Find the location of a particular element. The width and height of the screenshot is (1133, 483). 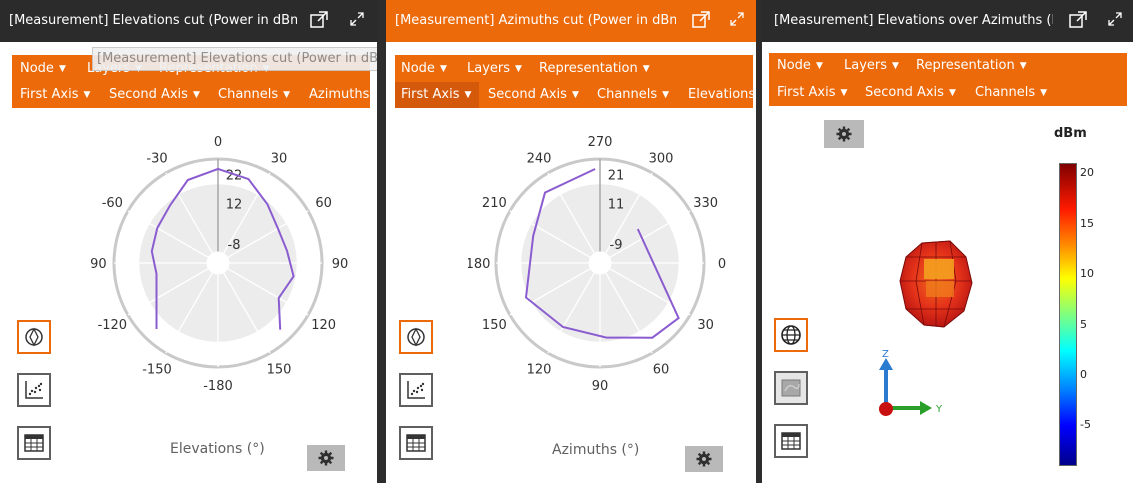

colorbar-tick: -5 is located at coordinates (1085, 424).